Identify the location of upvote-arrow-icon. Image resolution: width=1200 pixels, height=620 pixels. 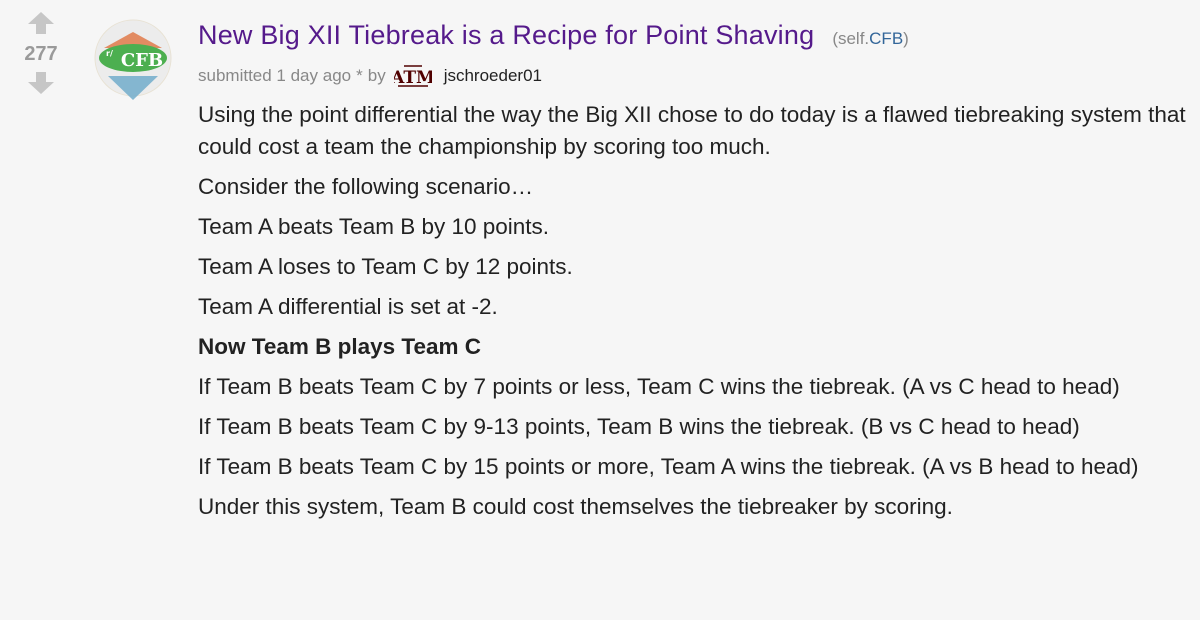
(41, 23).